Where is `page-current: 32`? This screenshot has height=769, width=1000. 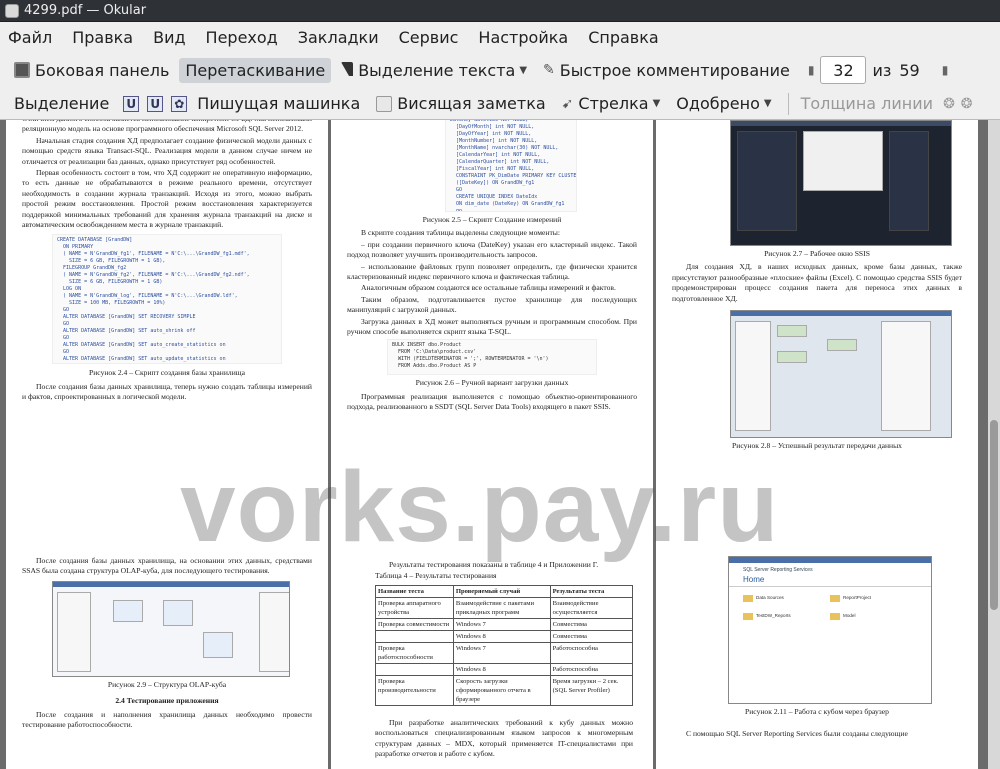
page-current: 32 is located at coordinates (843, 70).